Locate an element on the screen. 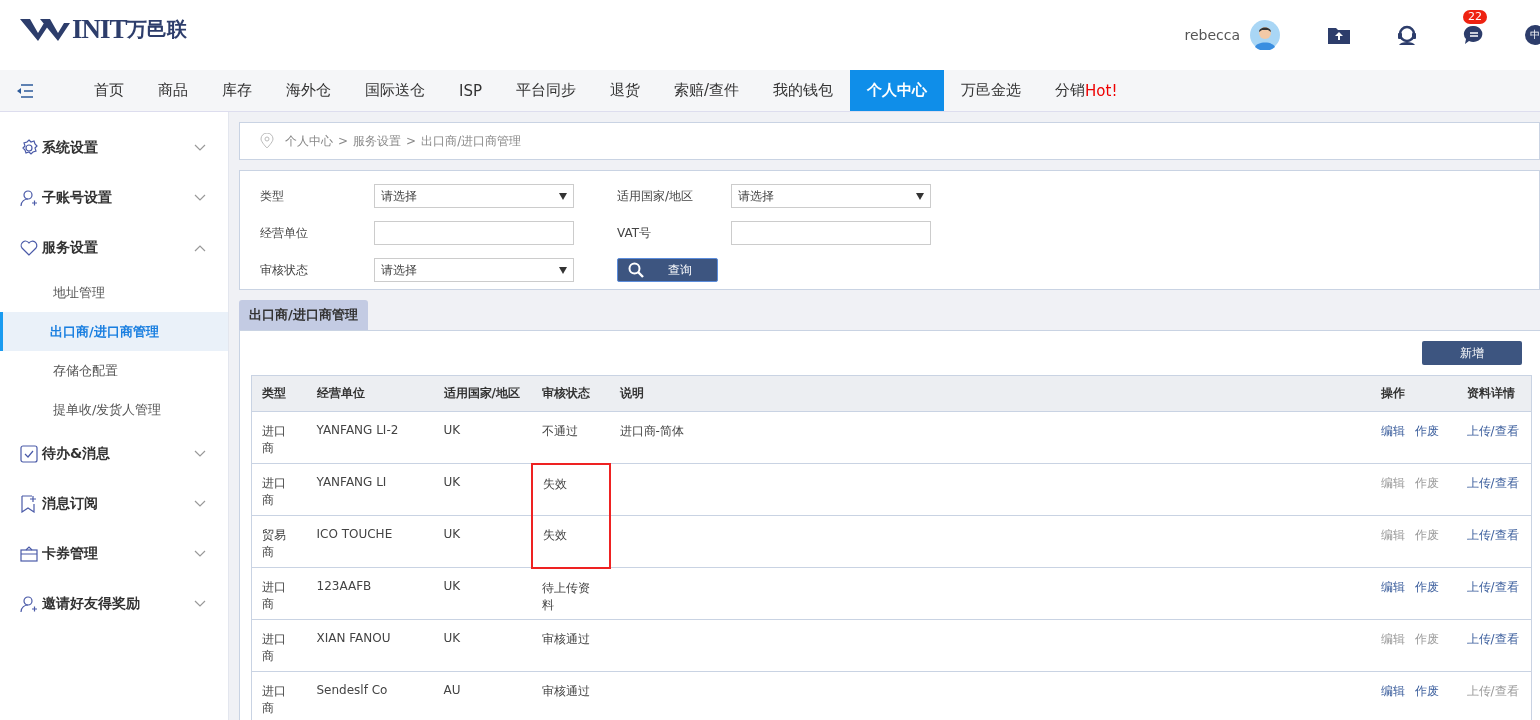 The height and width of the screenshot is (720, 1540). sidebar-item: 子账号设置 is located at coordinates (114, 198).